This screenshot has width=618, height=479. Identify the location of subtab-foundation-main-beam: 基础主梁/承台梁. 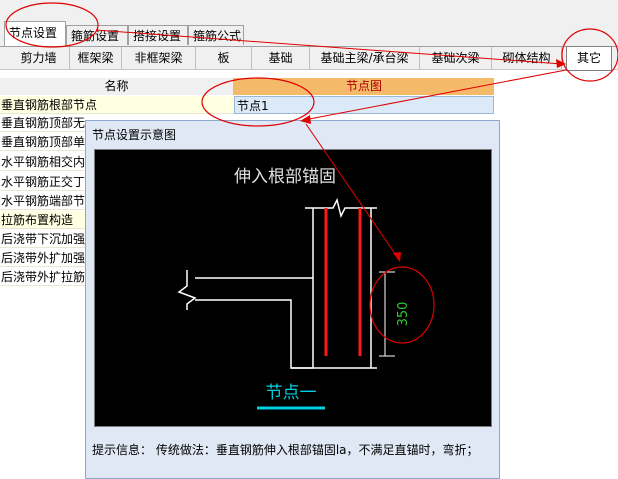
(365, 58).